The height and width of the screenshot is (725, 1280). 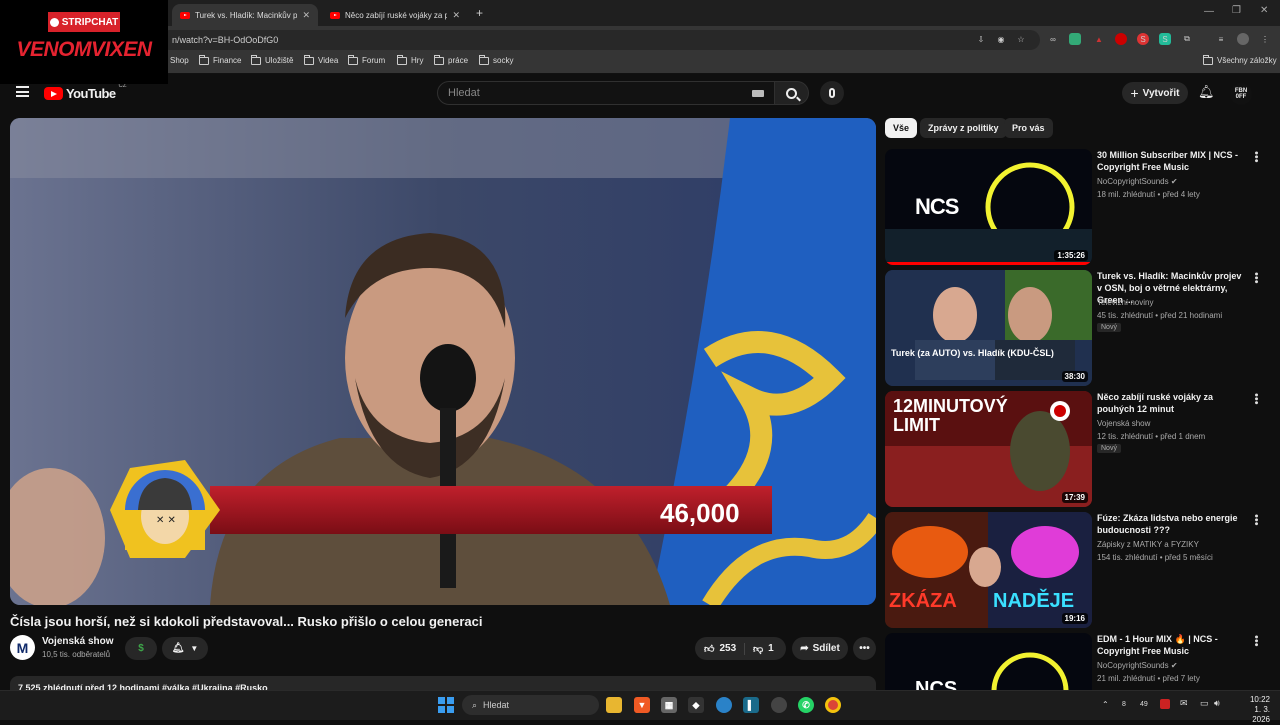 I want to click on app-circle-icon, so click(x=779, y=705).